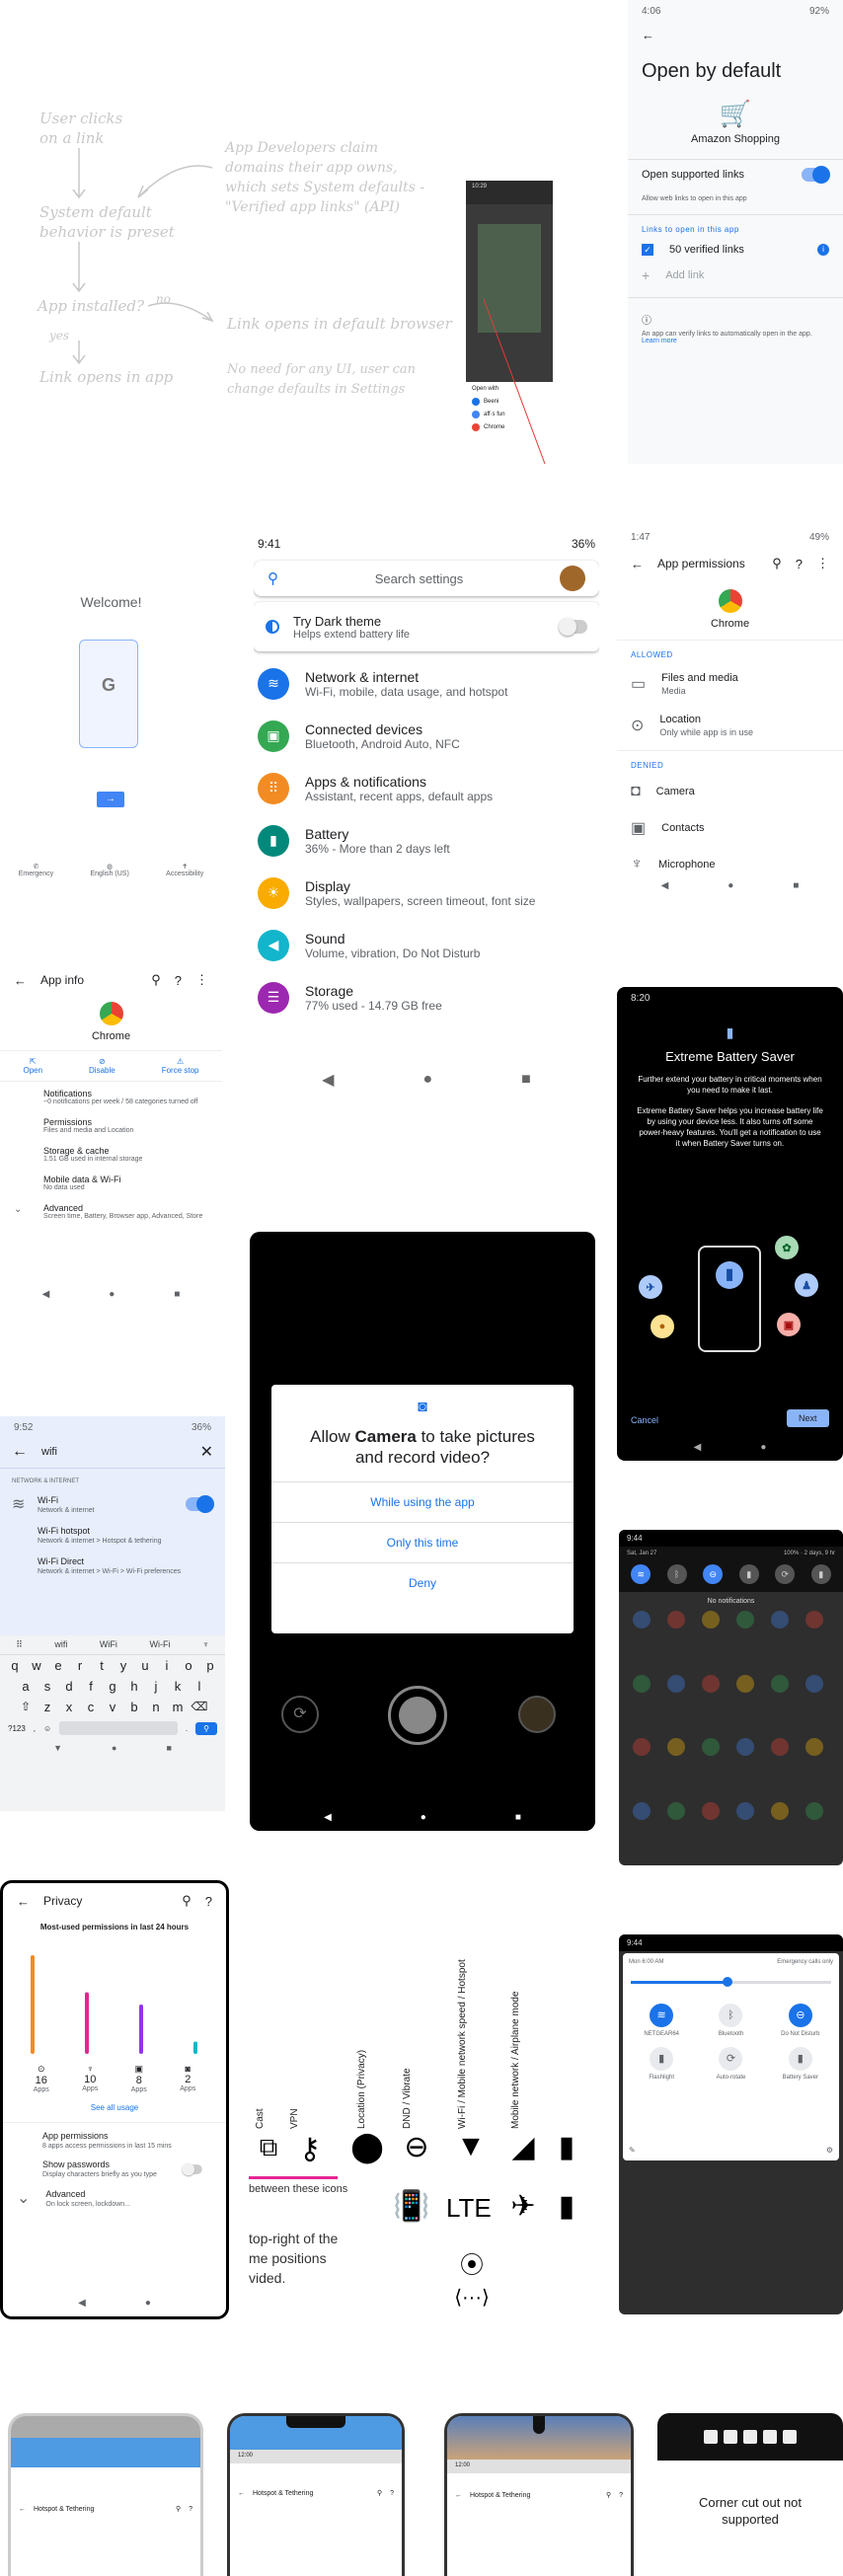  What do you see at coordinates (32, 1066) in the screenshot?
I see `open-button: ⇱ Open` at bounding box center [32, 1066].